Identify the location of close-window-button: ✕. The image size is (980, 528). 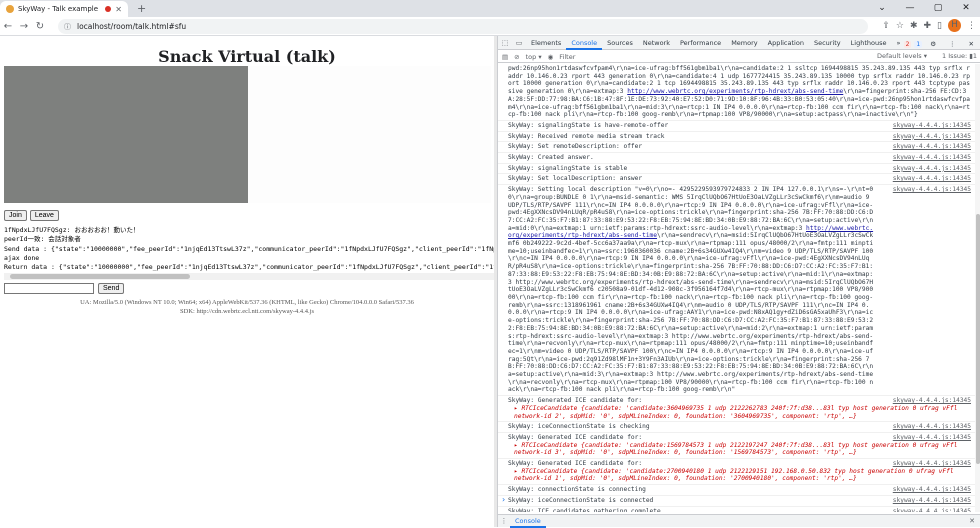
(966, 8).